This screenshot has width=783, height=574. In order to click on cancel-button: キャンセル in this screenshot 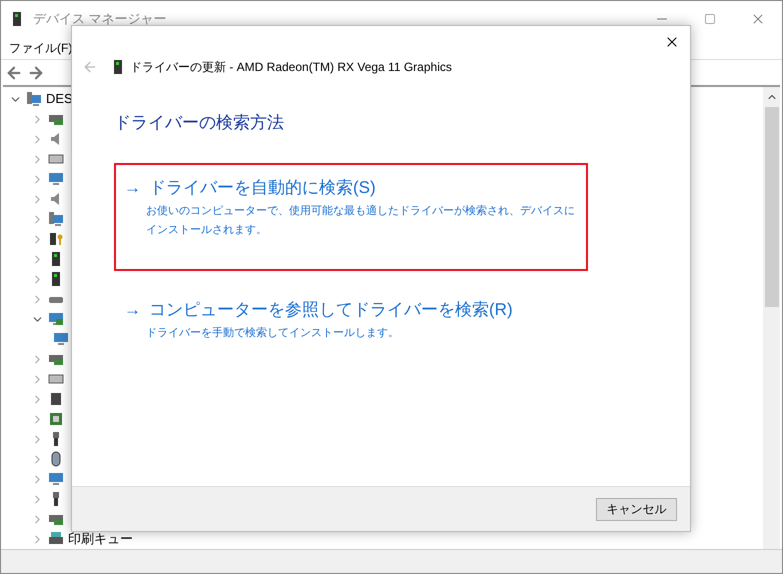, I will do `click(636, 509)`.